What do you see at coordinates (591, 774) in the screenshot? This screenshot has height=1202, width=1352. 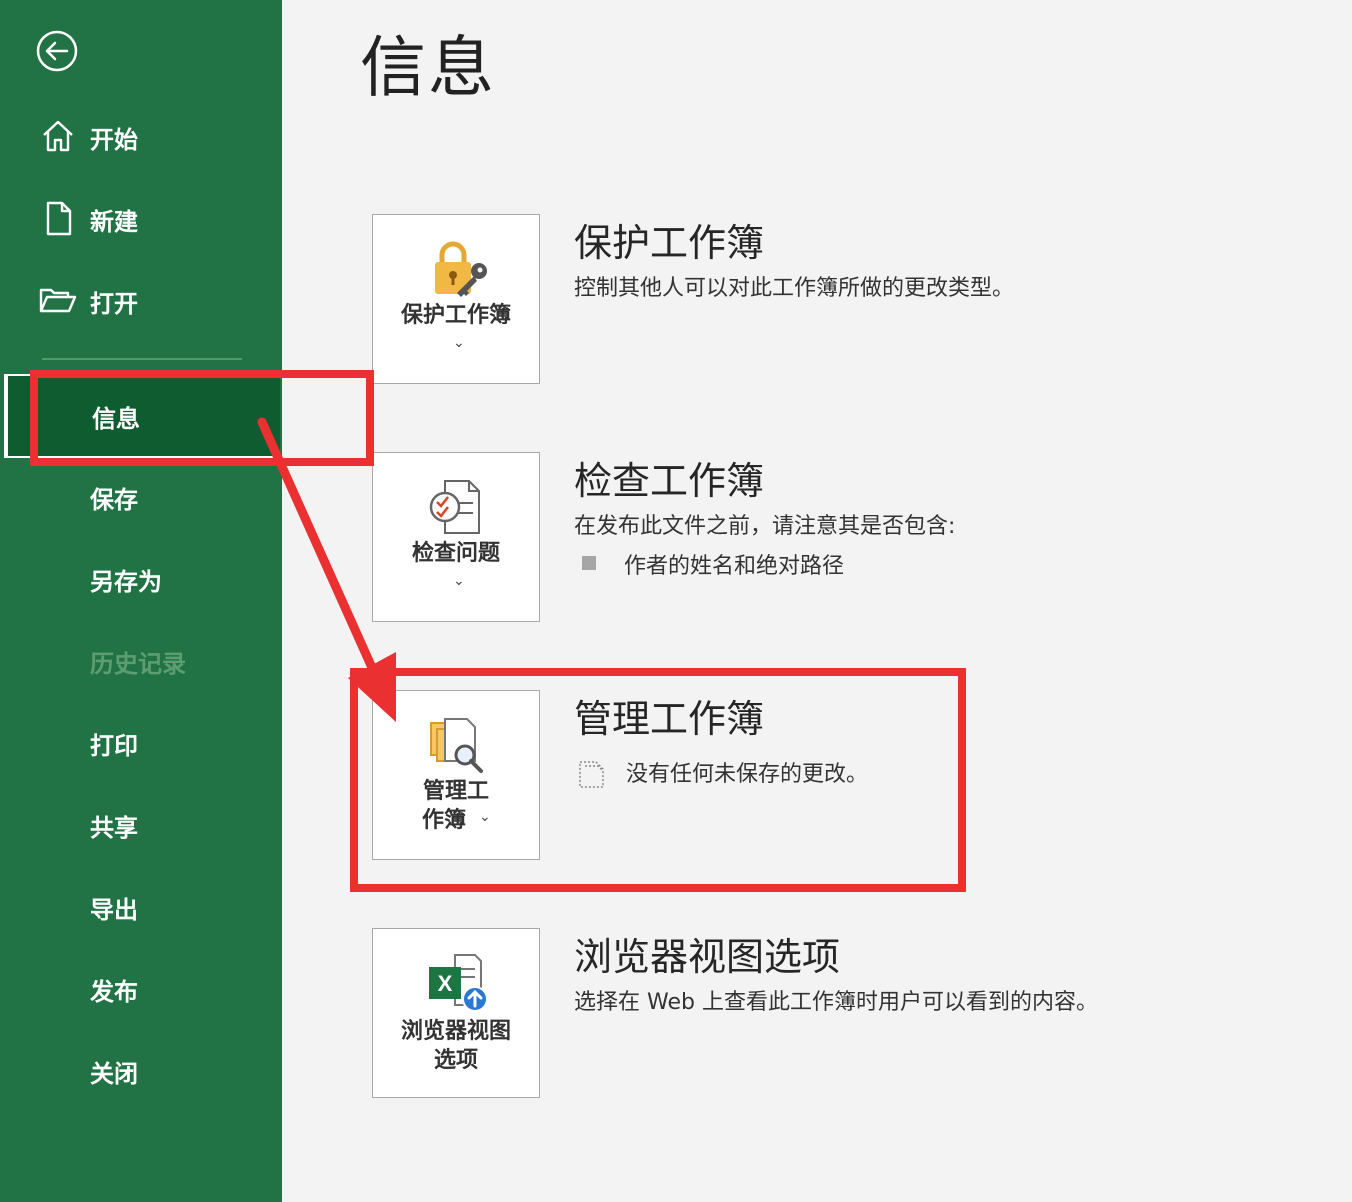 I see `document-dotted-icon` at bounding box center [591, 774].